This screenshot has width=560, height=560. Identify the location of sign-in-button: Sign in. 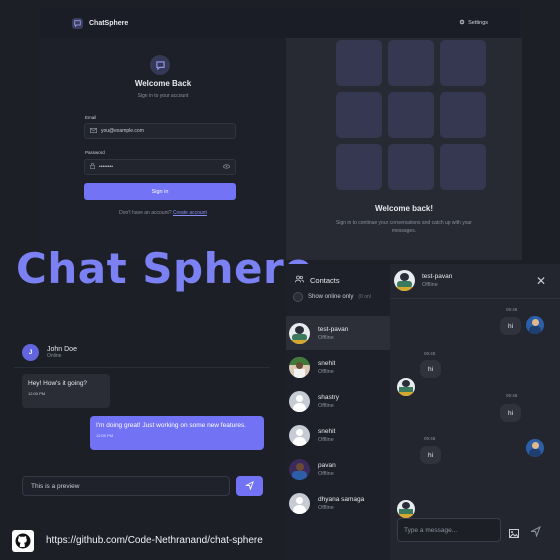
(160, 191).